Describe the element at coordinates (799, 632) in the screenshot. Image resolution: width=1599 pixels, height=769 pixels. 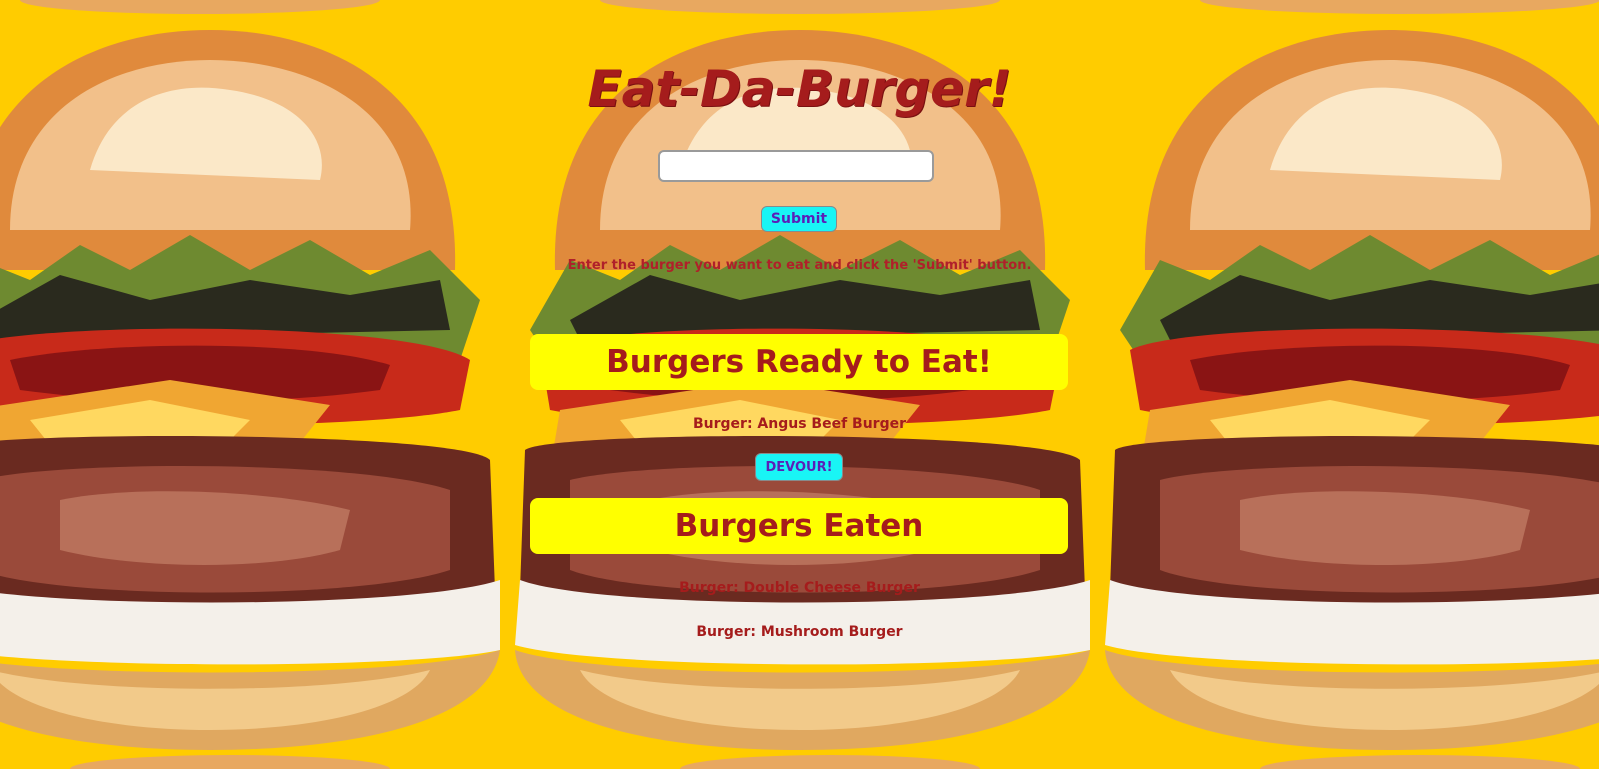
I see `eaten-burger-item: Burger: Mushroom Burger` at that location.